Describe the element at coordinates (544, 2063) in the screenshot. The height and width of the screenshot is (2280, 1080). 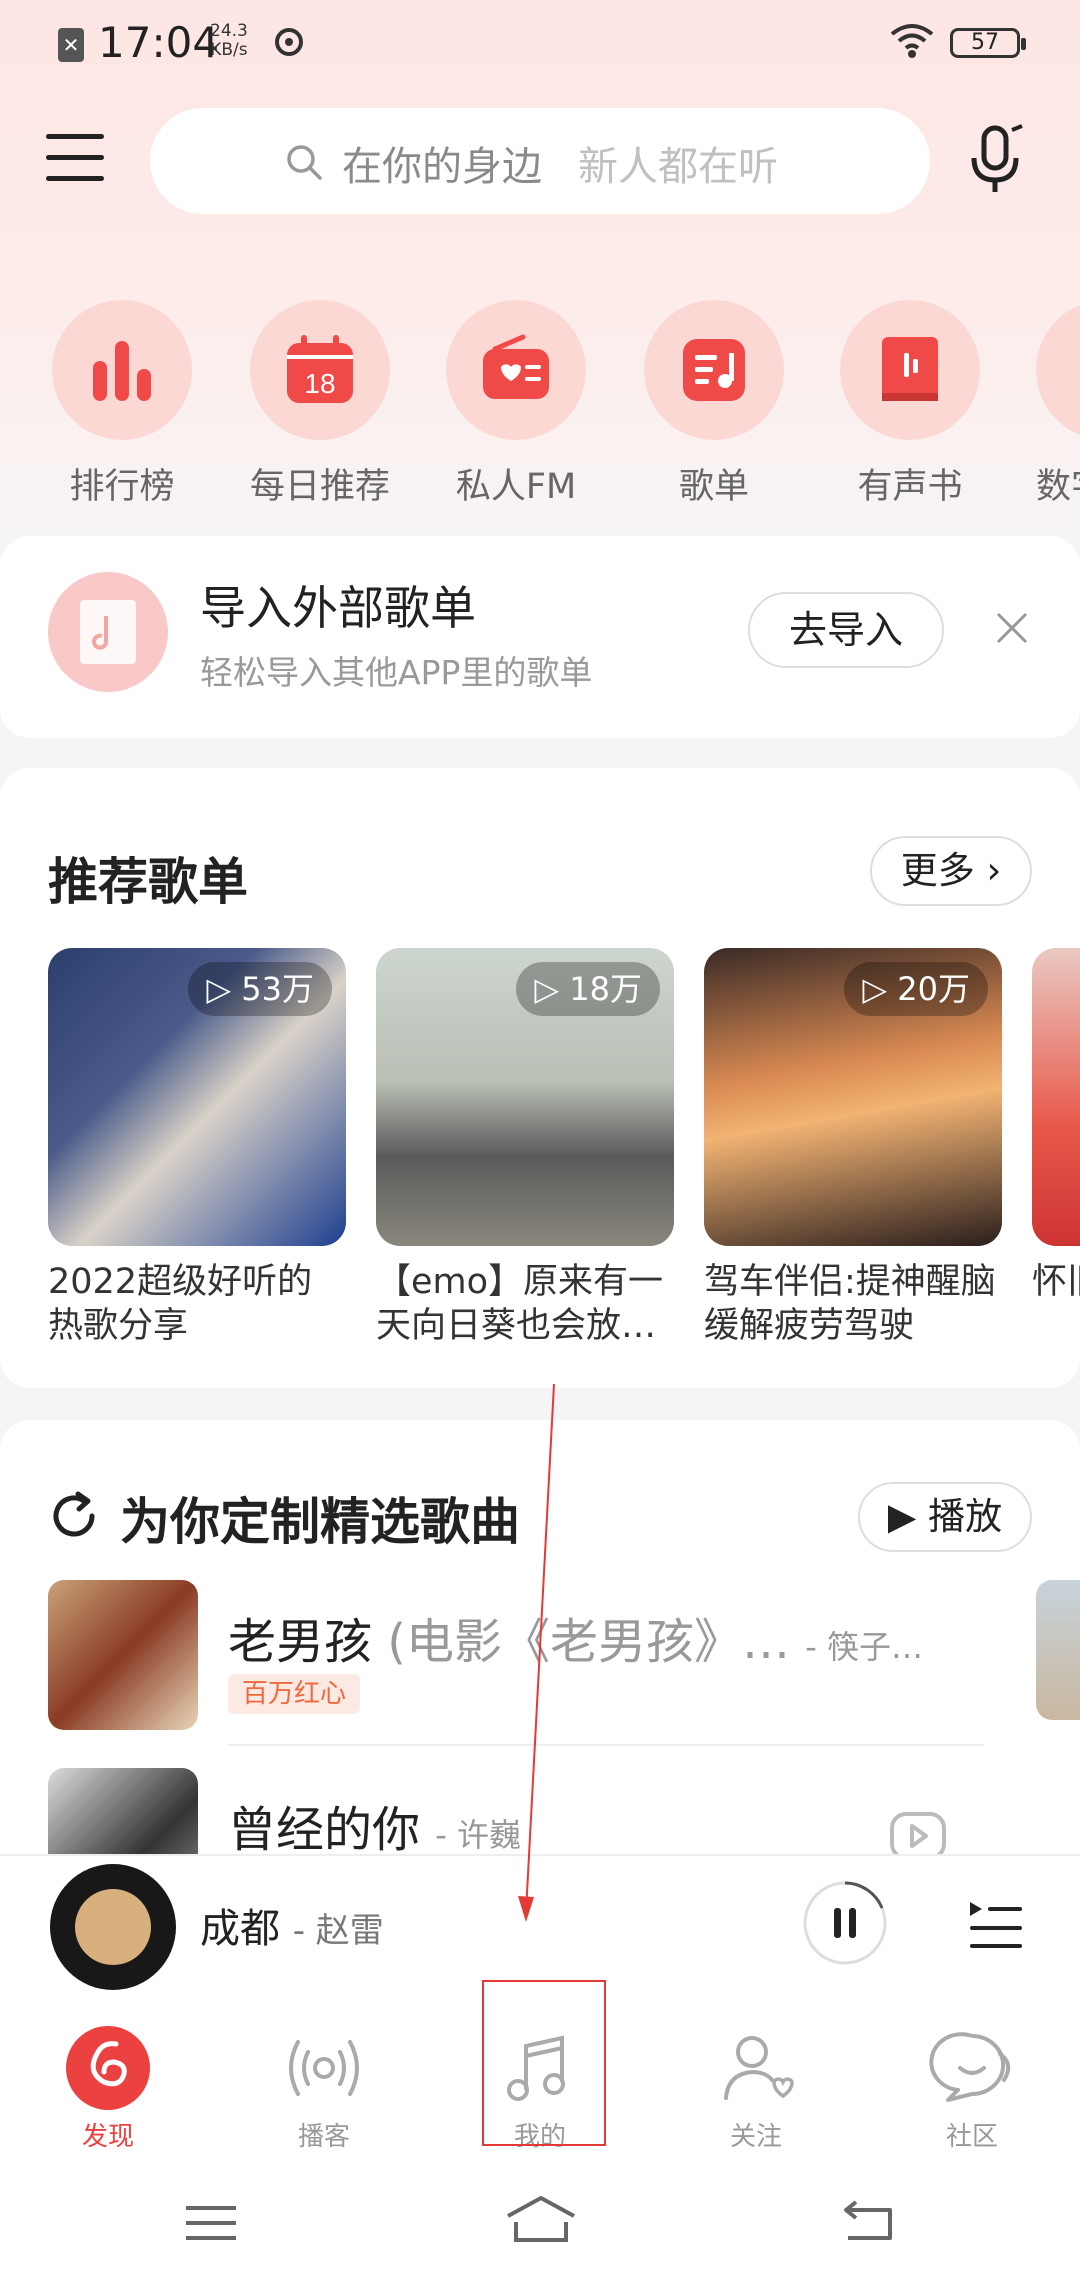
I see `tap-target-highlight` at that location.